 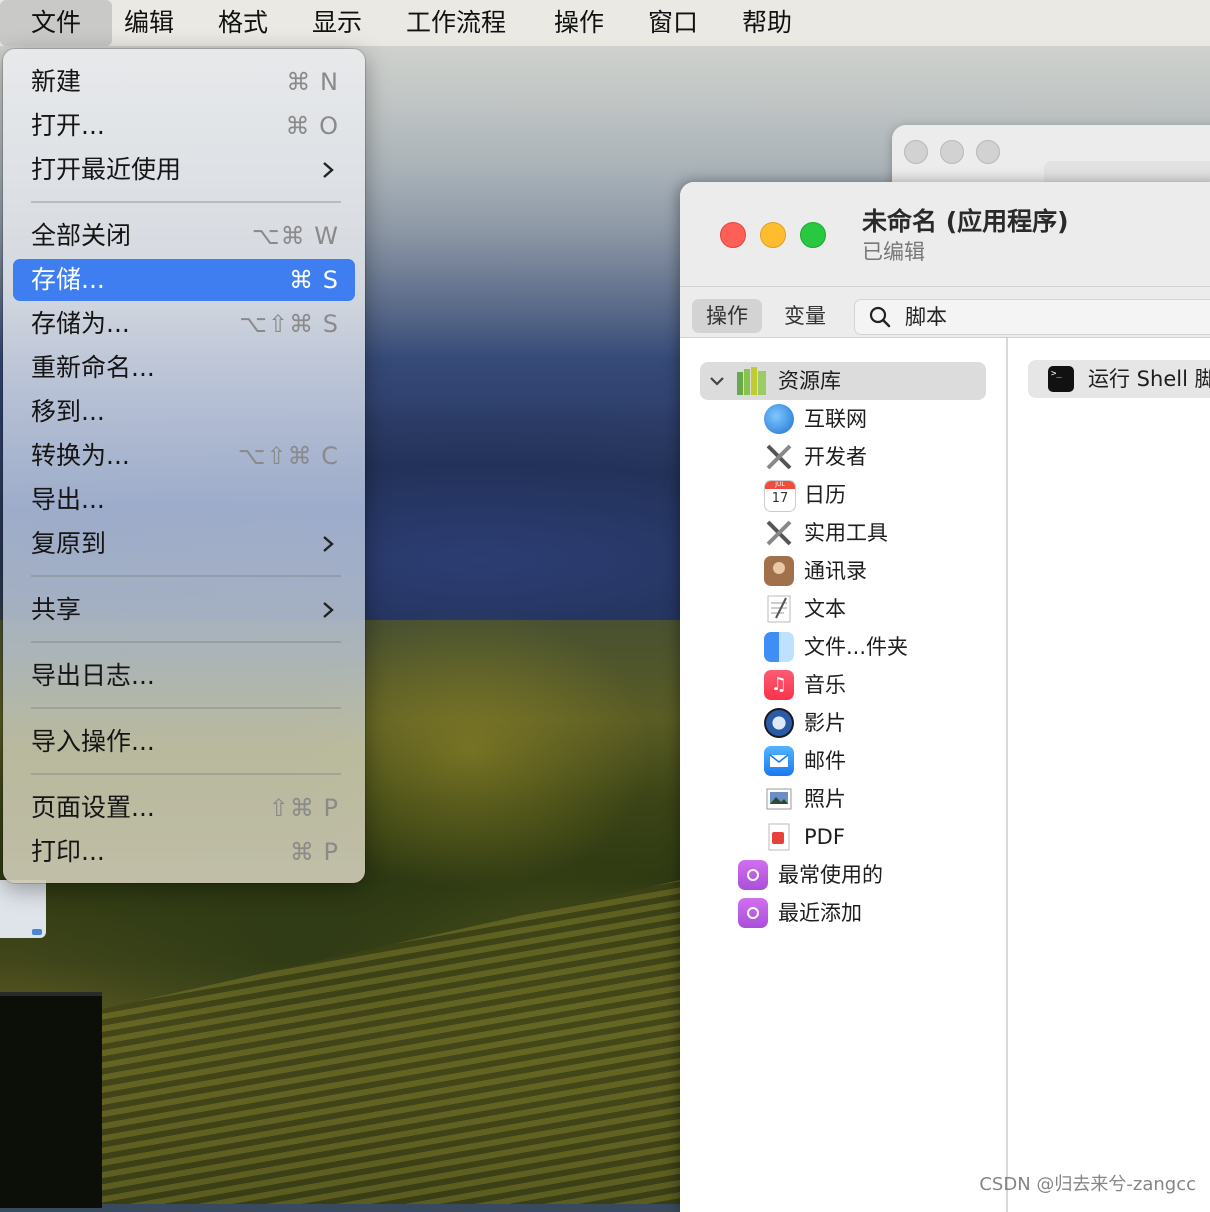 I want to click on background-window-fragment, so click(x=23, y=909).